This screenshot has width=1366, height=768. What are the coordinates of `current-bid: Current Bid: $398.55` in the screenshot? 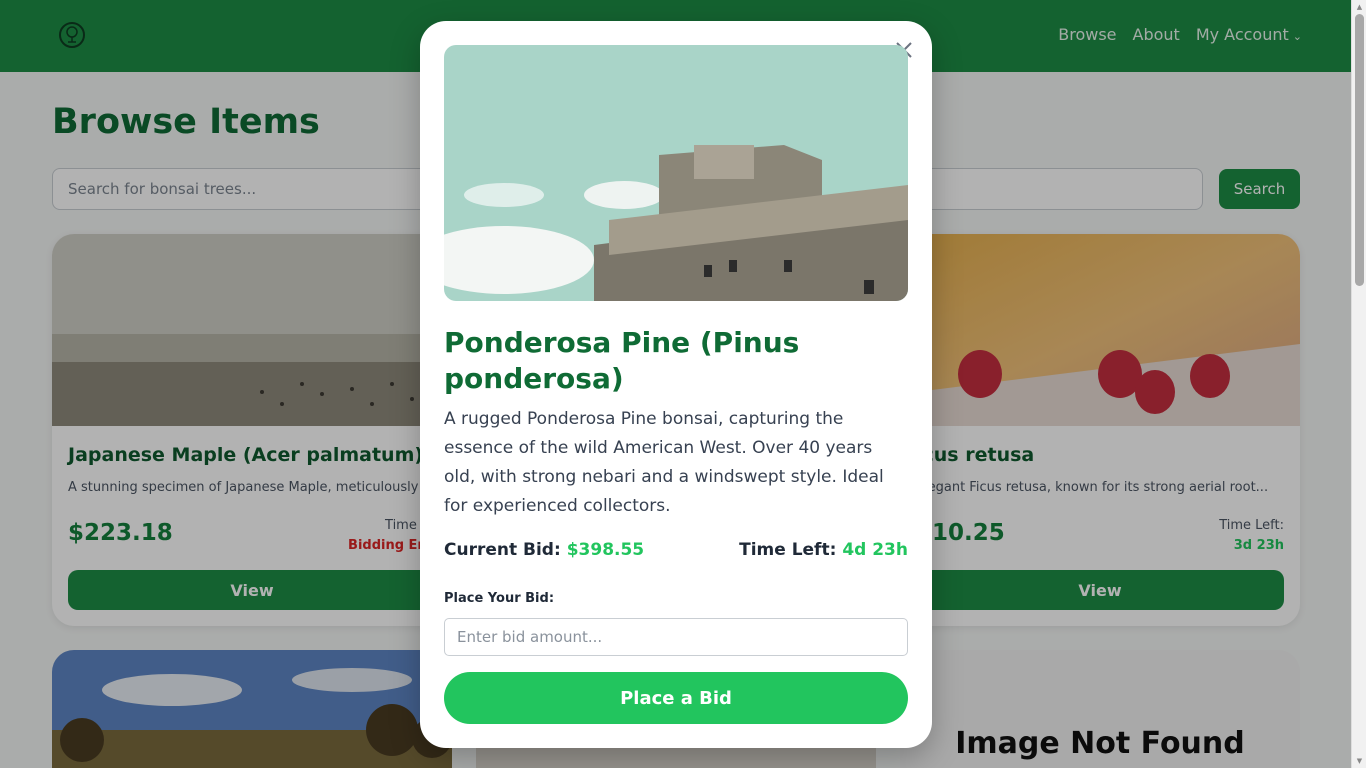 It's located at (544, 550).